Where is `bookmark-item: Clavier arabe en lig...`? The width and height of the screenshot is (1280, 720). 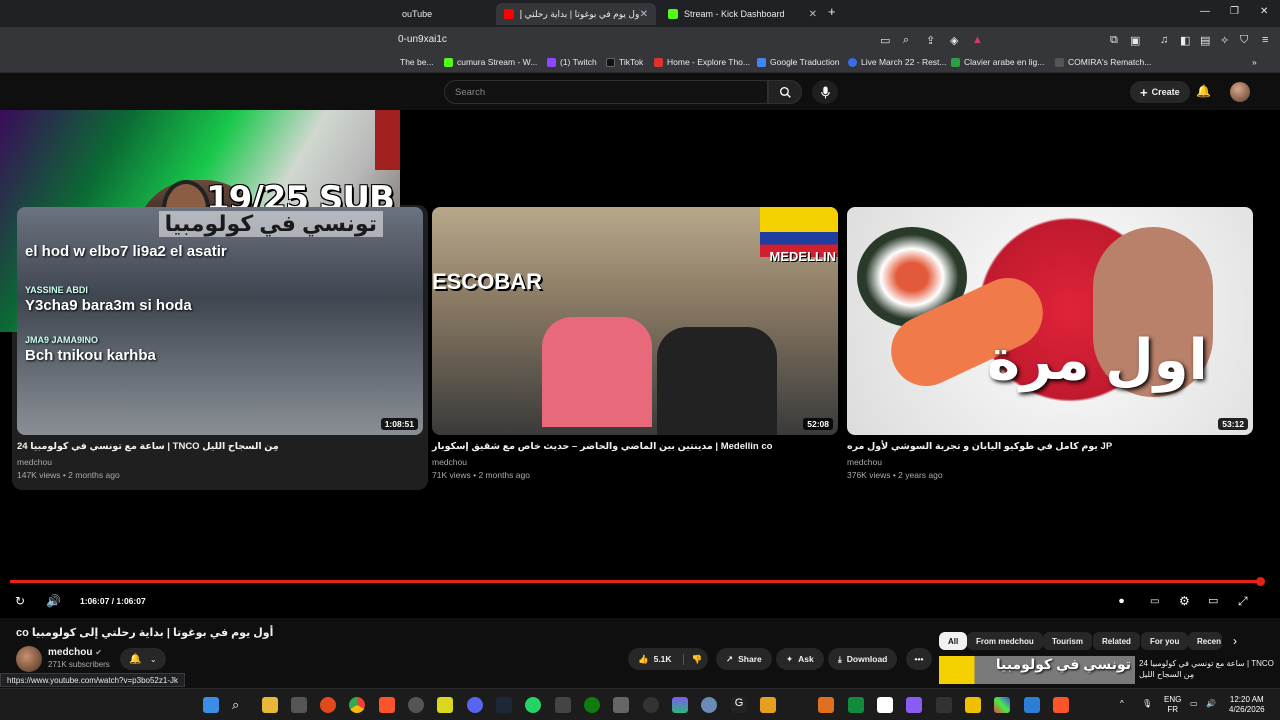
bookmark-item: Clavier arabe en lig... is located at coordinates (997, 62).